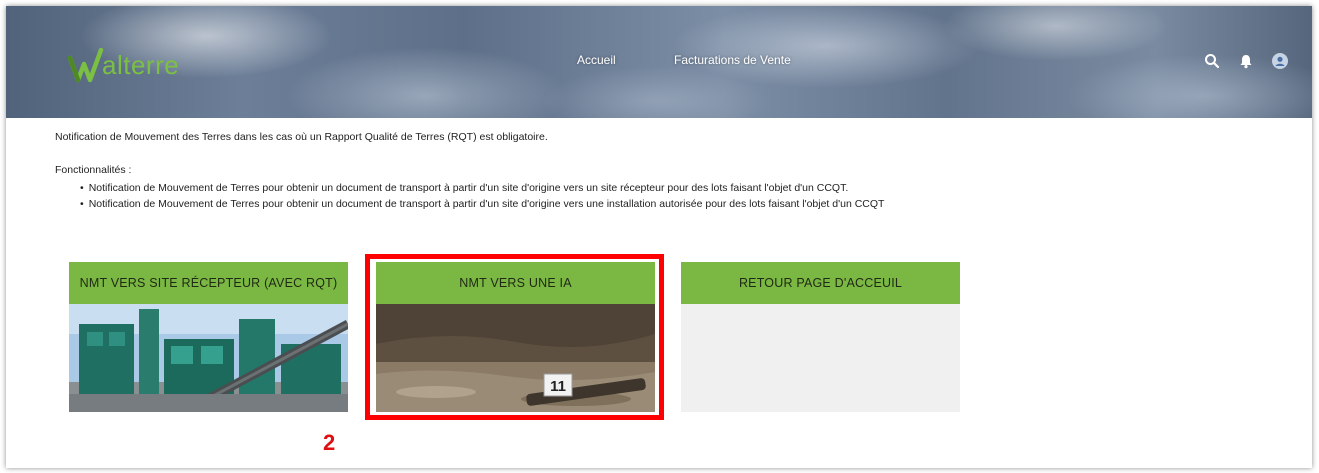 This screenshot has width=1319, height=473. Describe the element at coordinates (820, 283) in the screenshot. I see `tile-title: RETOUR PAGE D'ACCEUIL` at that location.